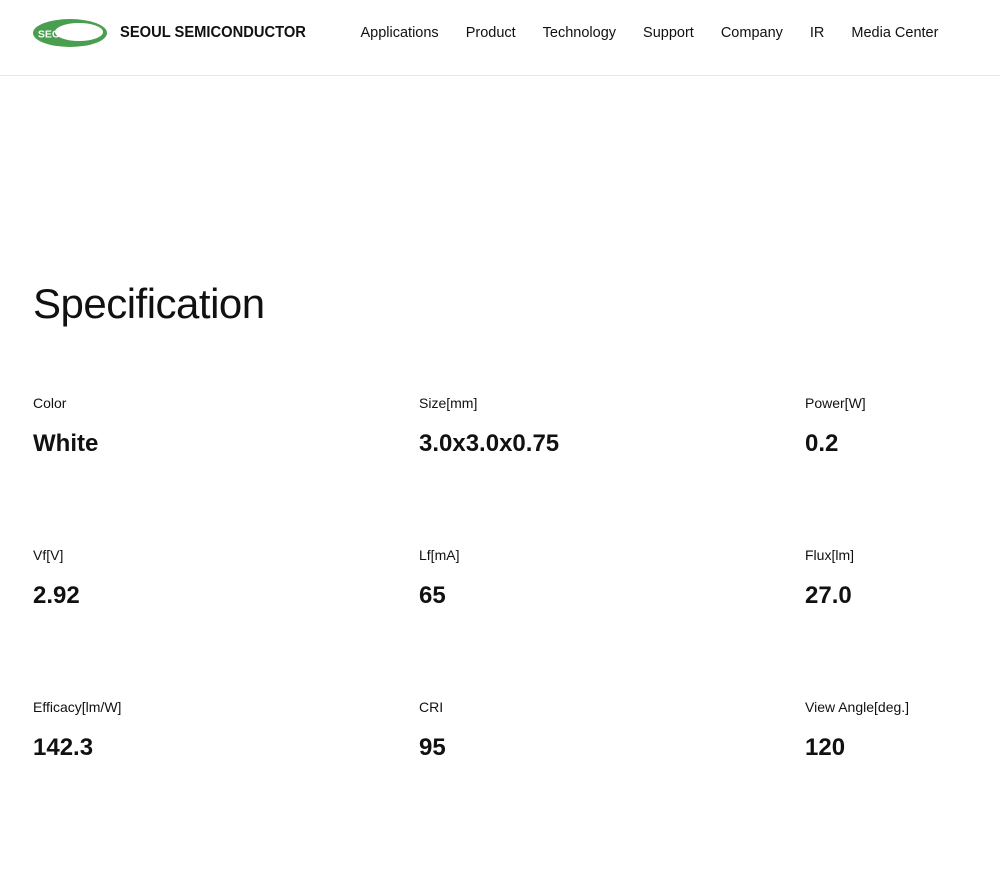  Describe the element at coordinates (213, 578) in the screenshot. I see `spec-item-vf: Vf[V] 2.92` at that location.